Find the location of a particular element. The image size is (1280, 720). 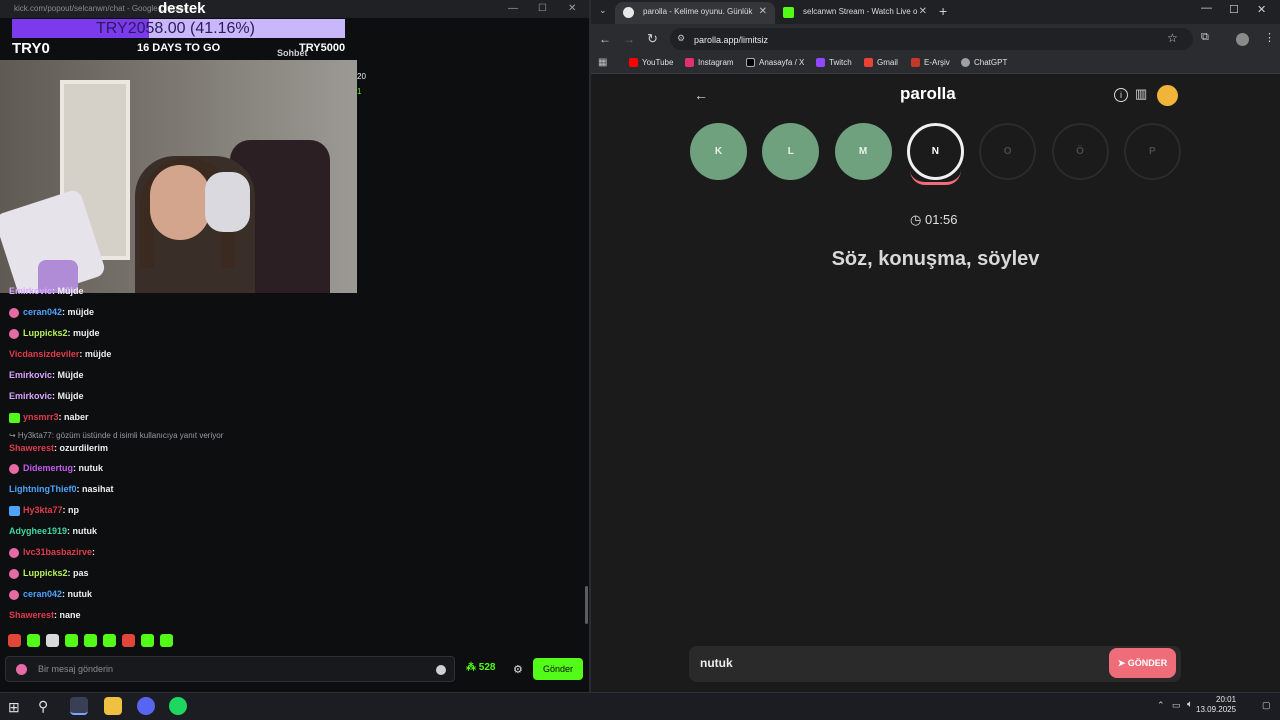

chat-message: lvc31basbazirve: is located at coordinates (52, 552).